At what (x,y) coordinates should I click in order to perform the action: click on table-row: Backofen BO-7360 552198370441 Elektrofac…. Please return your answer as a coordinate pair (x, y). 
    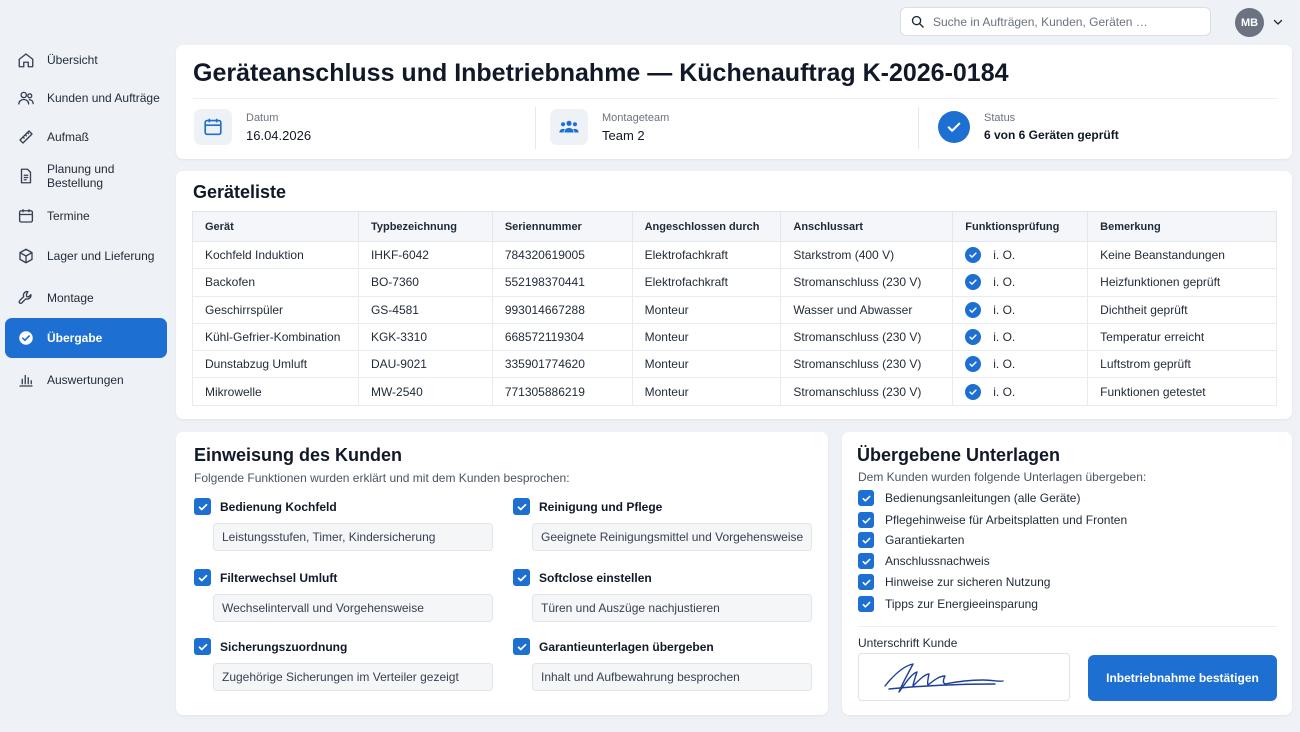
    Looking at the image, I should click on (734, 282).